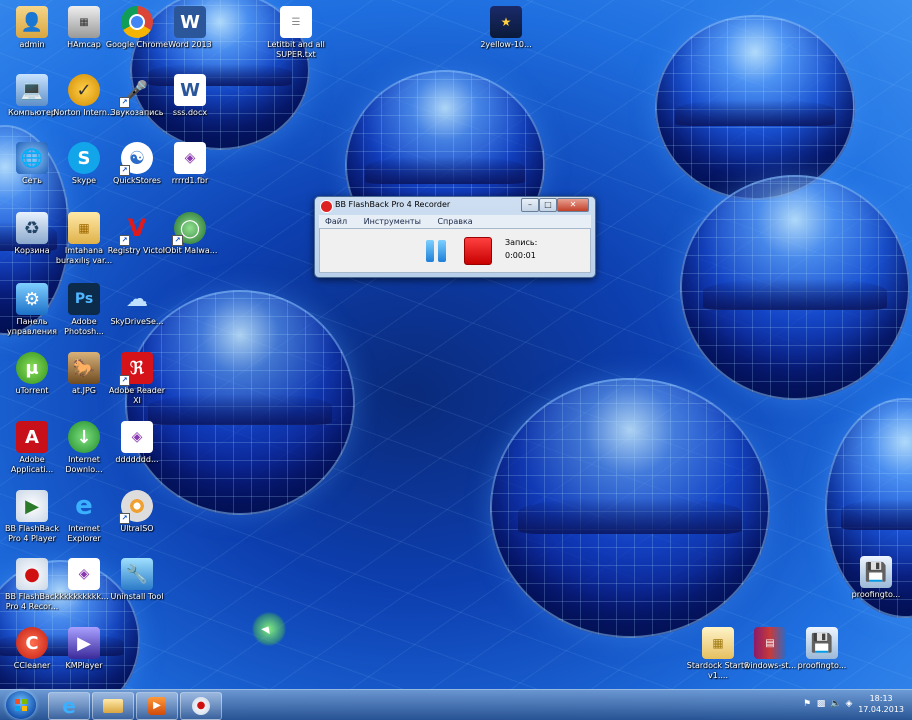 This screenshot has height=720, width=912. I want to click on desktop-icon-ultraiso: ↗ UltraISO, so click(137, 512).